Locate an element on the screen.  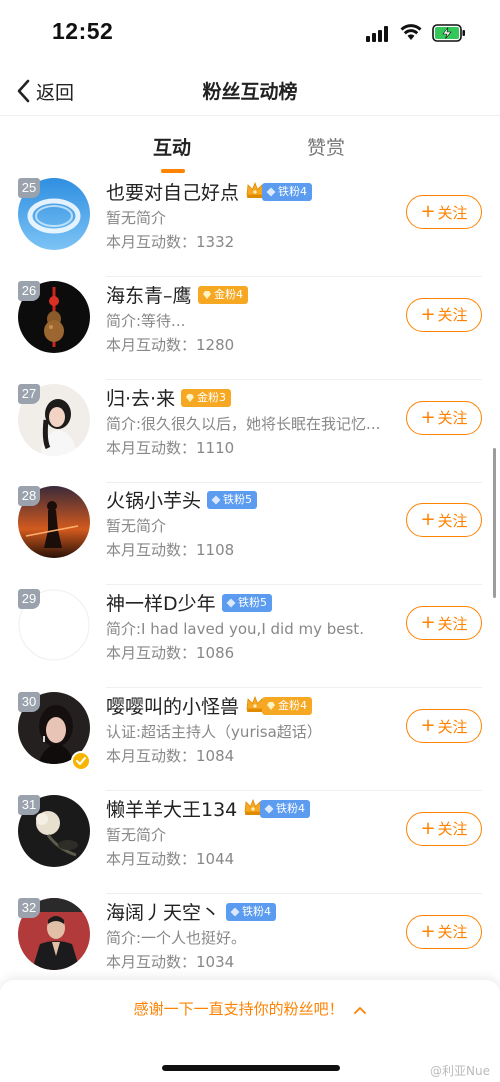
fan-level-label: 金粉3 is located at coordinates (211, 397).